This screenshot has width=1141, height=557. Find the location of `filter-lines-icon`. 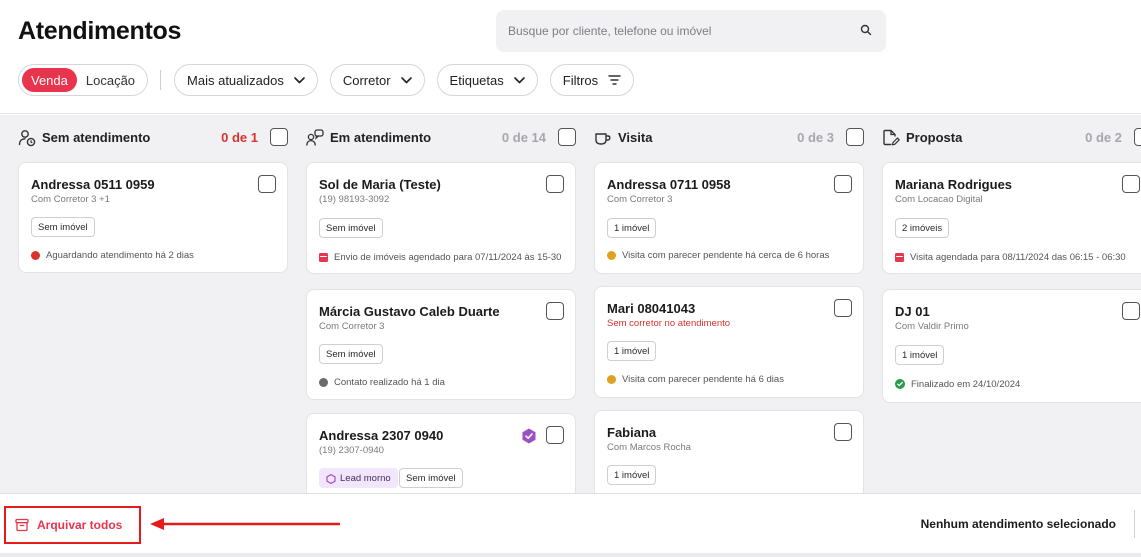

filter-lines-icon is located at coordinates (614, 80).